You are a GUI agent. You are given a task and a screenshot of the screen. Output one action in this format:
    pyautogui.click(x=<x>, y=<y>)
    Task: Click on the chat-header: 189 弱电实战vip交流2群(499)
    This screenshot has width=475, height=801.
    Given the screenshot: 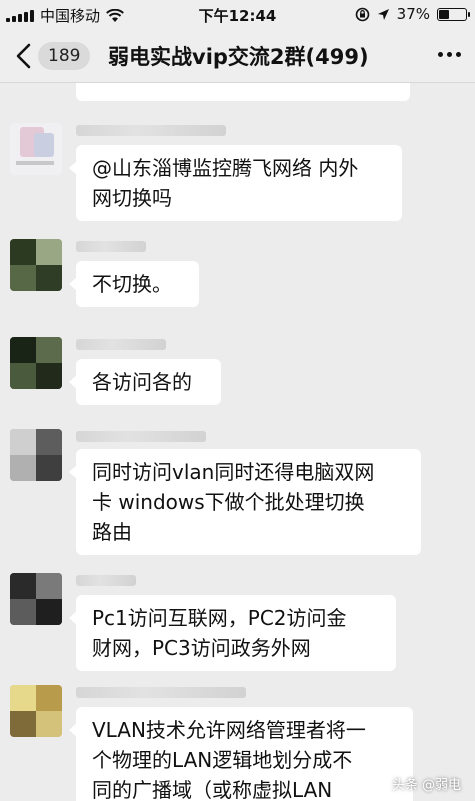 What is the action you would take?
    pyautogui.click(x=237, y=55)
    